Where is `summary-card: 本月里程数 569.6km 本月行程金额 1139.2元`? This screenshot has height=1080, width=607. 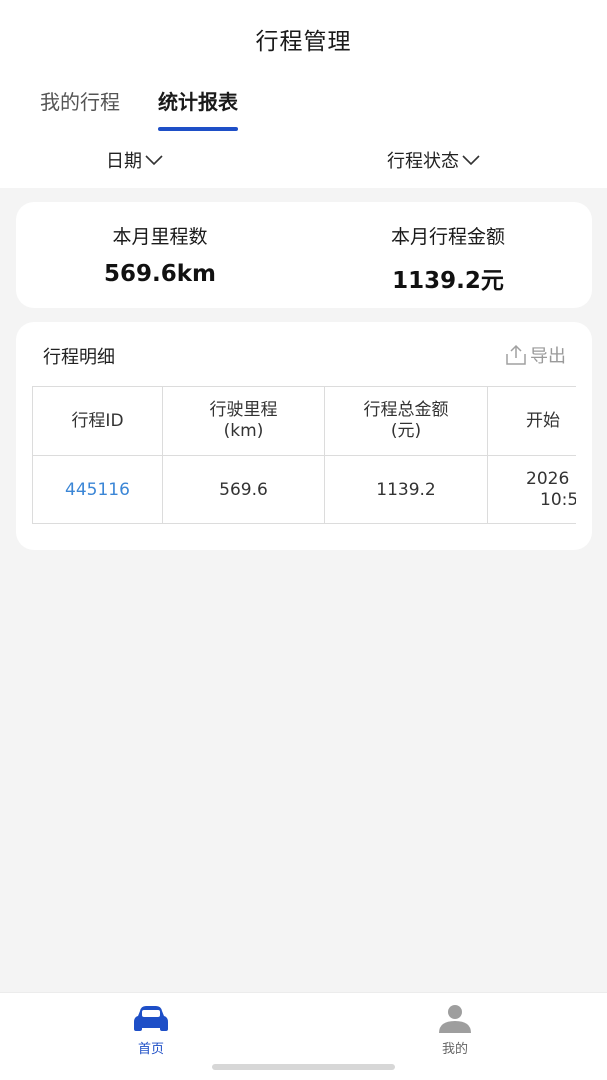 summary-card: 本月里程数 569.6km 本月行程金额 1139.2元 is located at coordinates (304, 255).